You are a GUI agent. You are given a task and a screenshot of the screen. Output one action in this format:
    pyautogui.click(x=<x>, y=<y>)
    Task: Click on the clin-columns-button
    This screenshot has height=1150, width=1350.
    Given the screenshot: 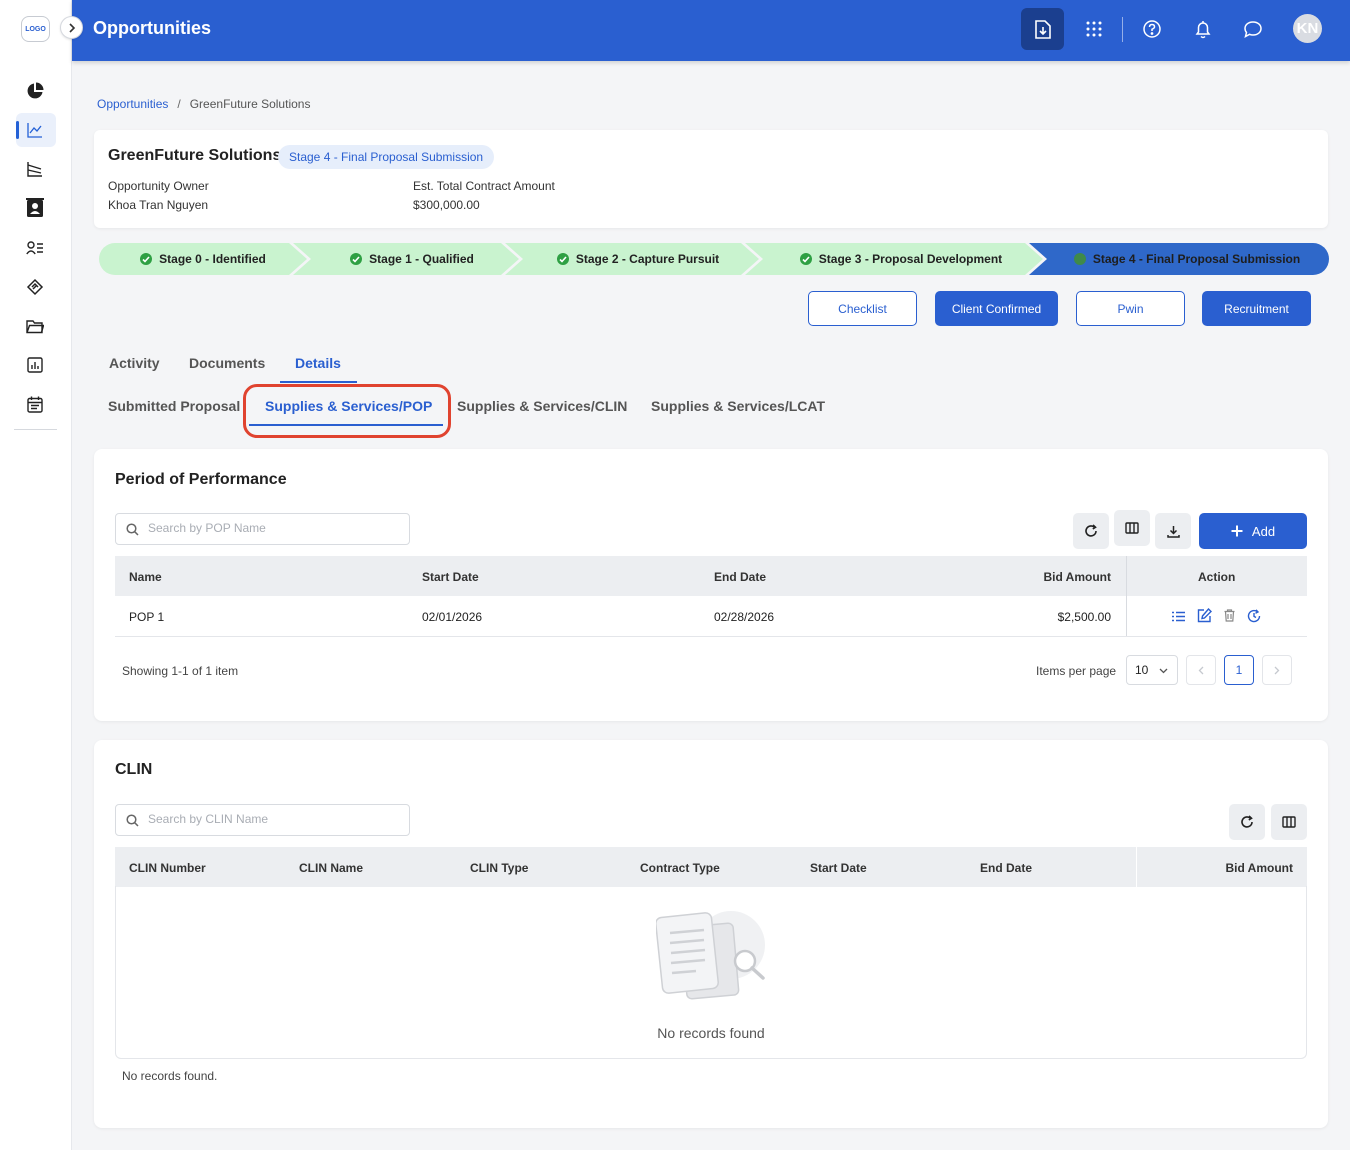 What is the action you would take?
    pyautogui.click(x=1289, y=822)
    